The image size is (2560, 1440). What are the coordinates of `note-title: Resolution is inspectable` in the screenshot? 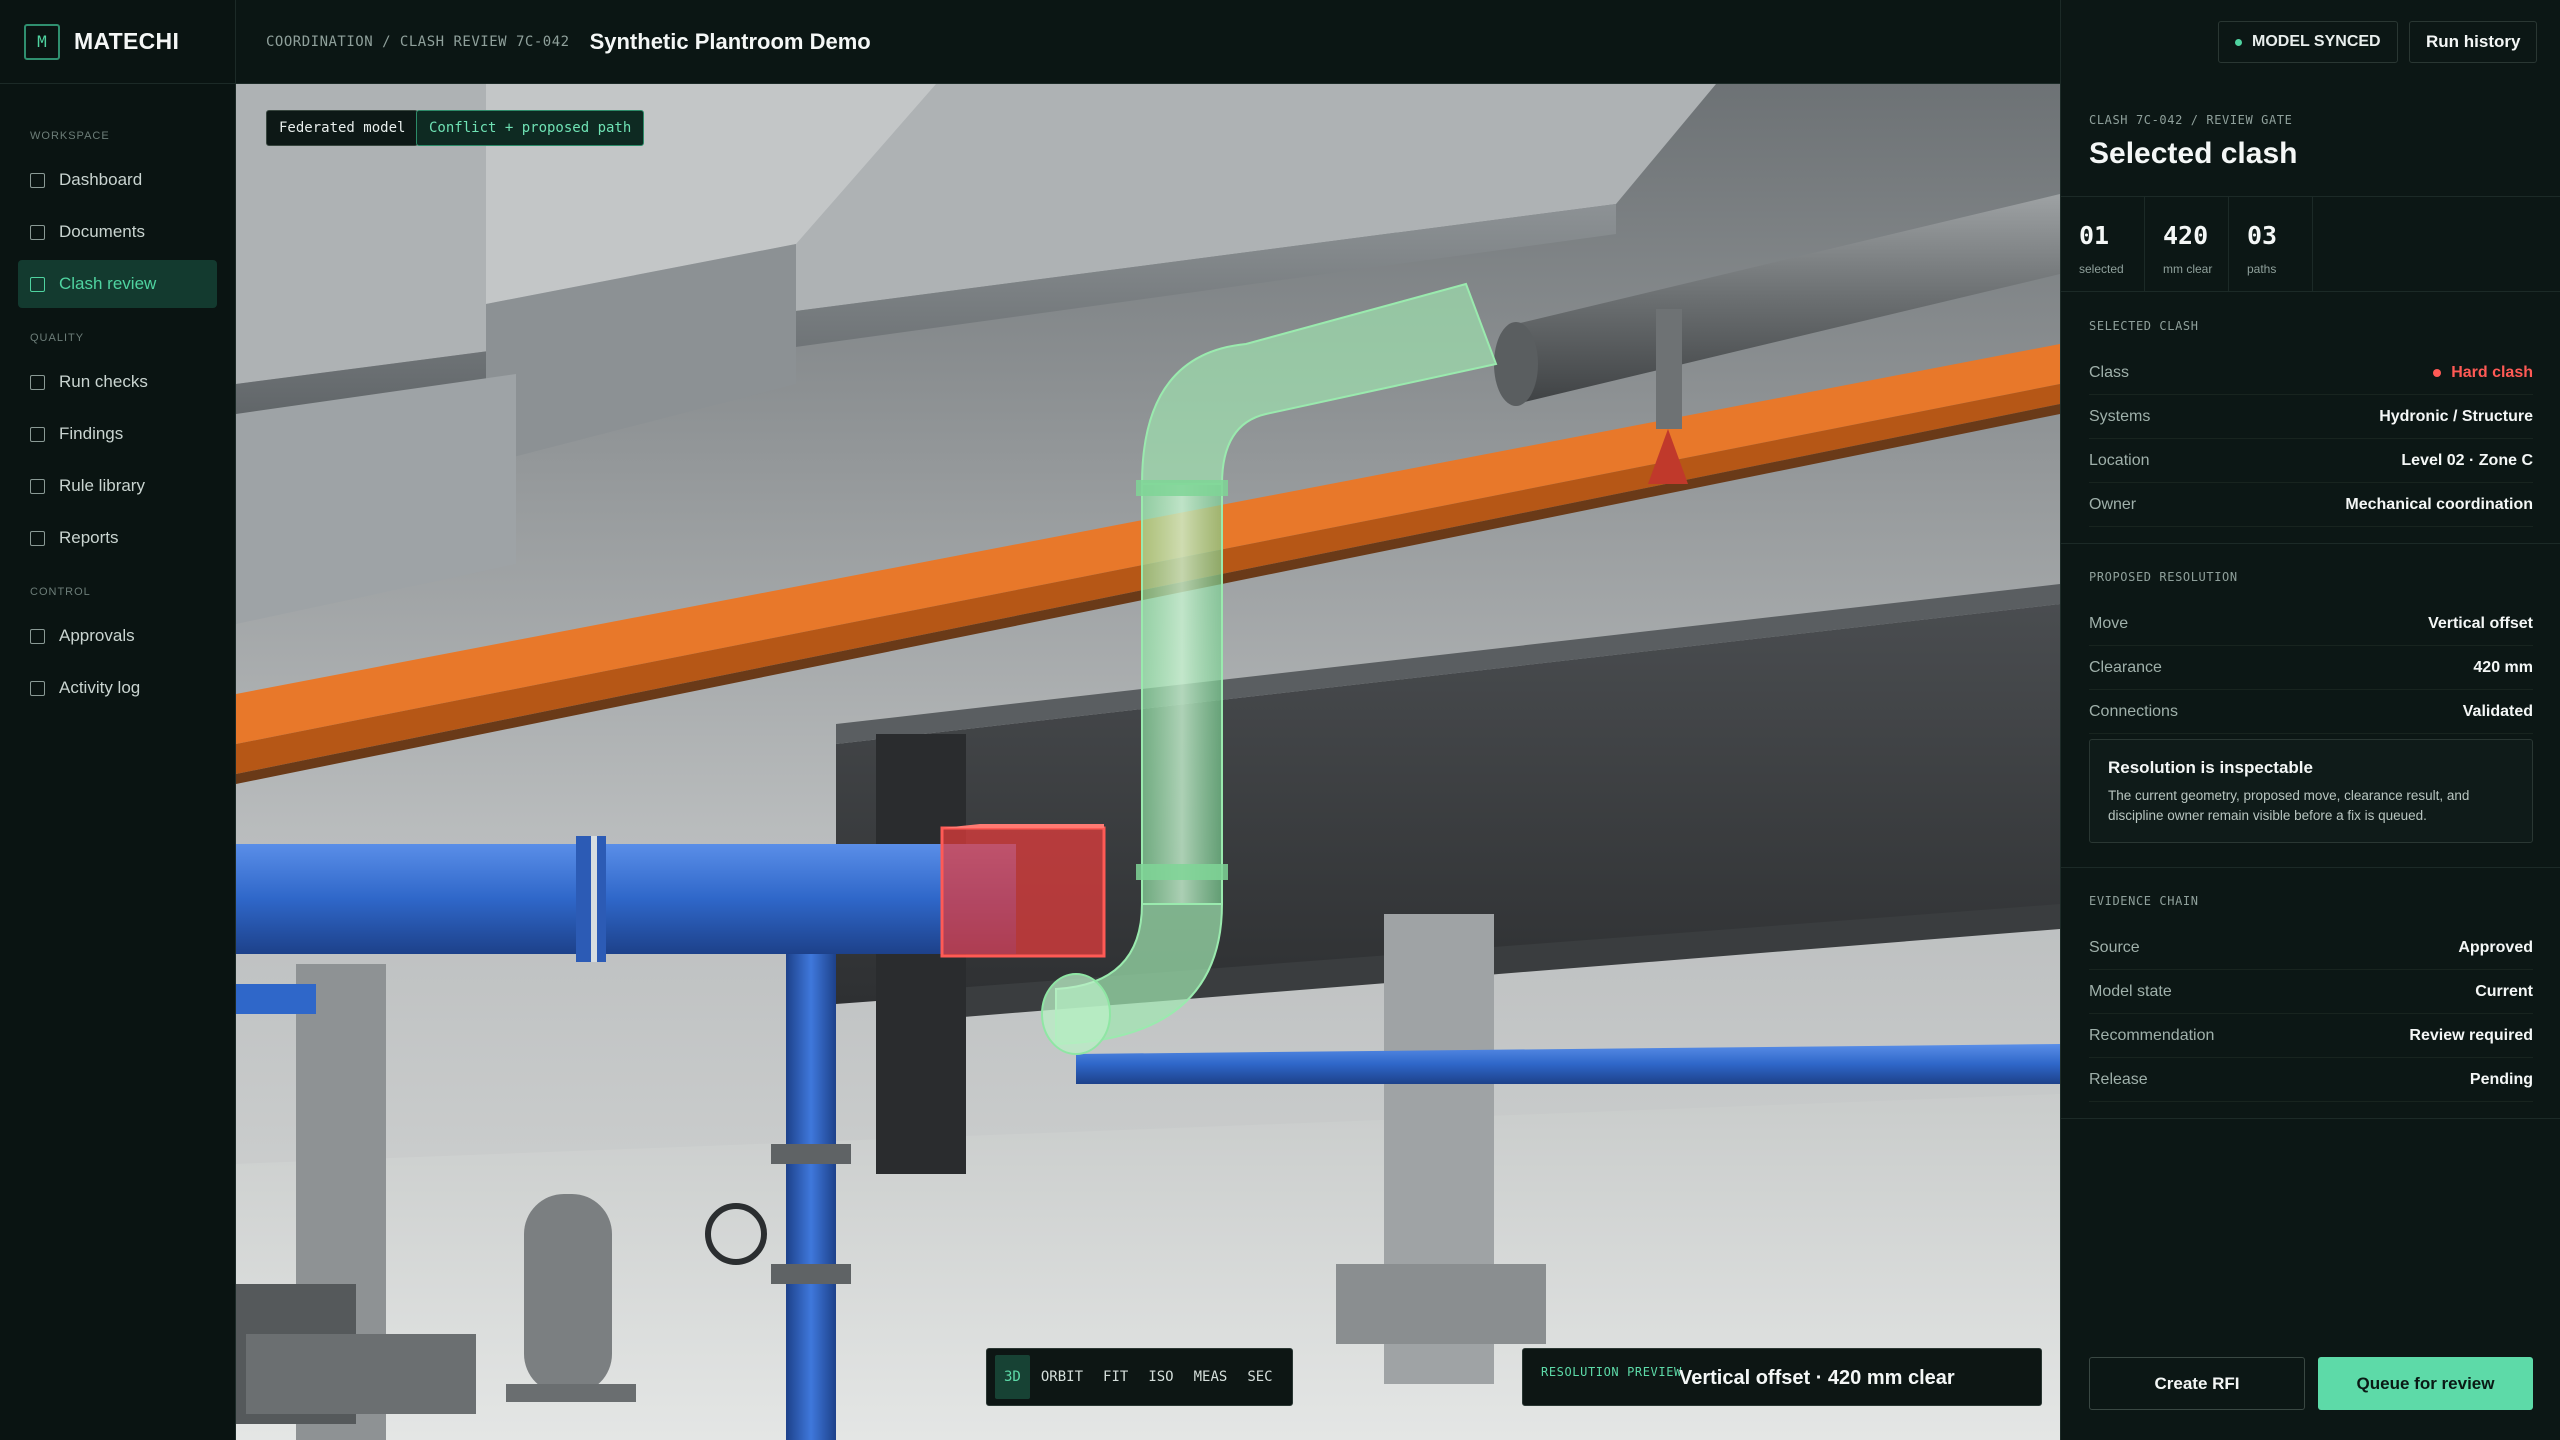 It's located at (2210, 767).